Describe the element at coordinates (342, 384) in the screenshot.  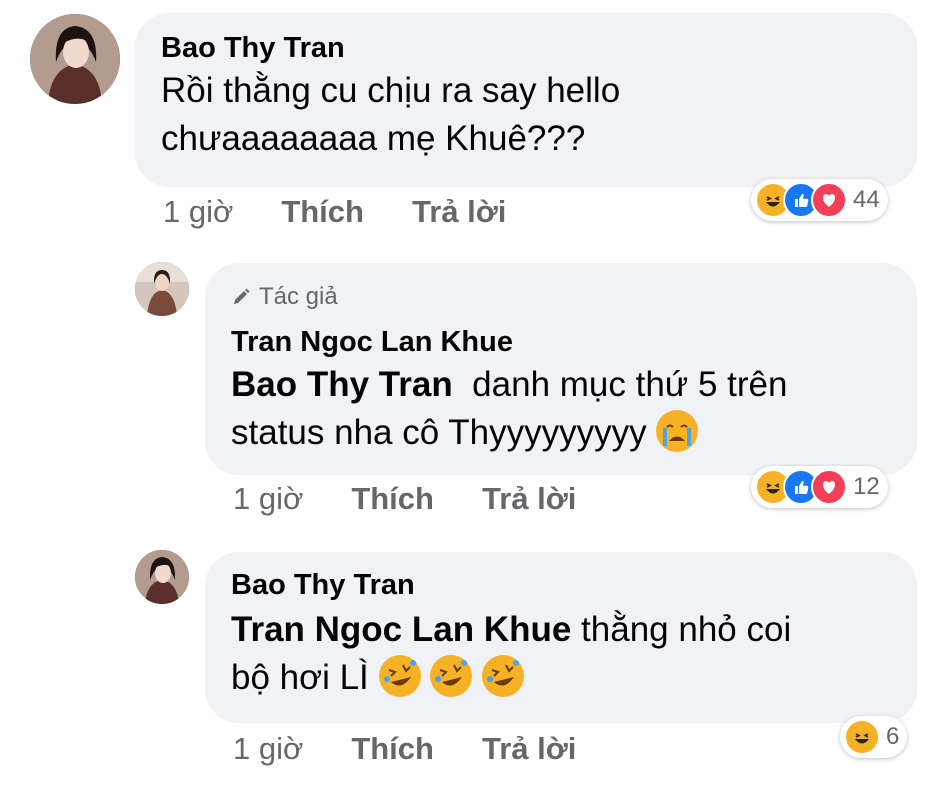
I see `mention-link: Bao Thy Tran` at that location.